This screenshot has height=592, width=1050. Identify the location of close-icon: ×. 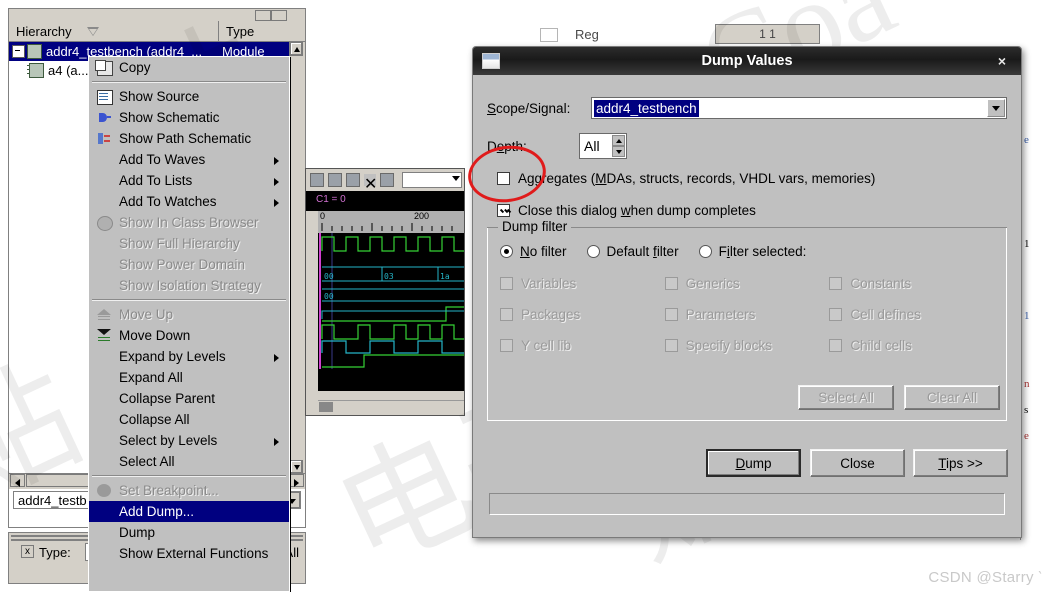
(1002, 61).